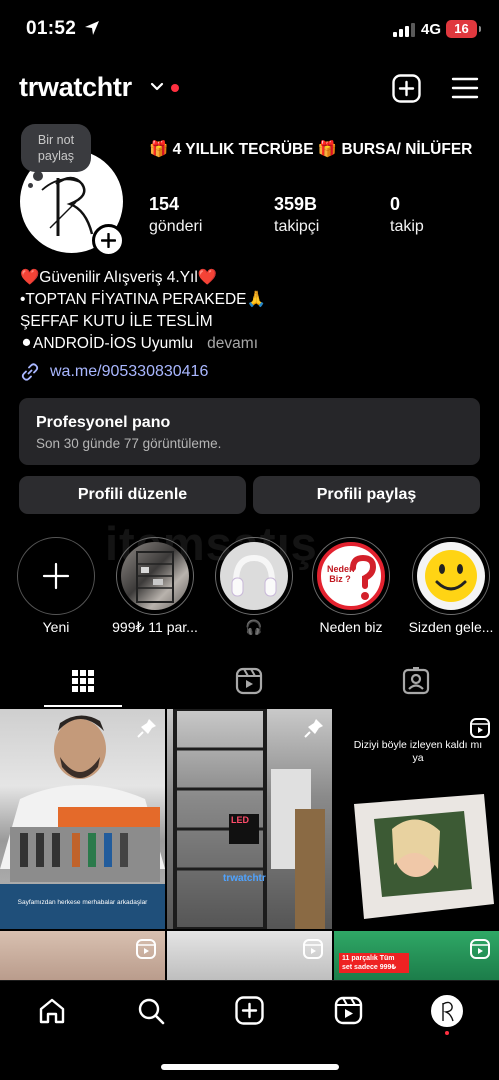 Image resolution: width=499 pixels, height=1080 pixels. Describe the element at coordinates (404, 30) in the screenshot. I see `signal-icon` at that location.